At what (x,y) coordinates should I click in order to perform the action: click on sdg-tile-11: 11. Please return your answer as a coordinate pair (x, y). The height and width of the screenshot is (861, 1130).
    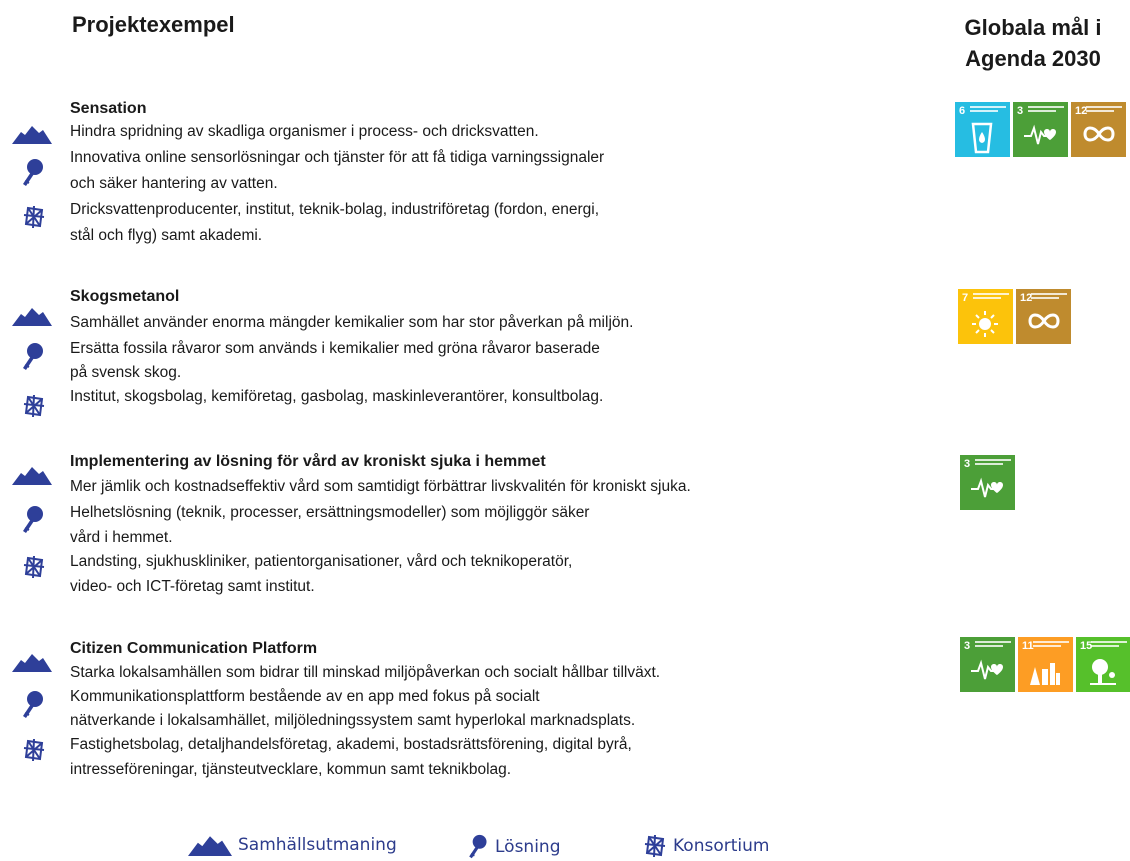
    Looking at the image, I should click on (1045, 664).